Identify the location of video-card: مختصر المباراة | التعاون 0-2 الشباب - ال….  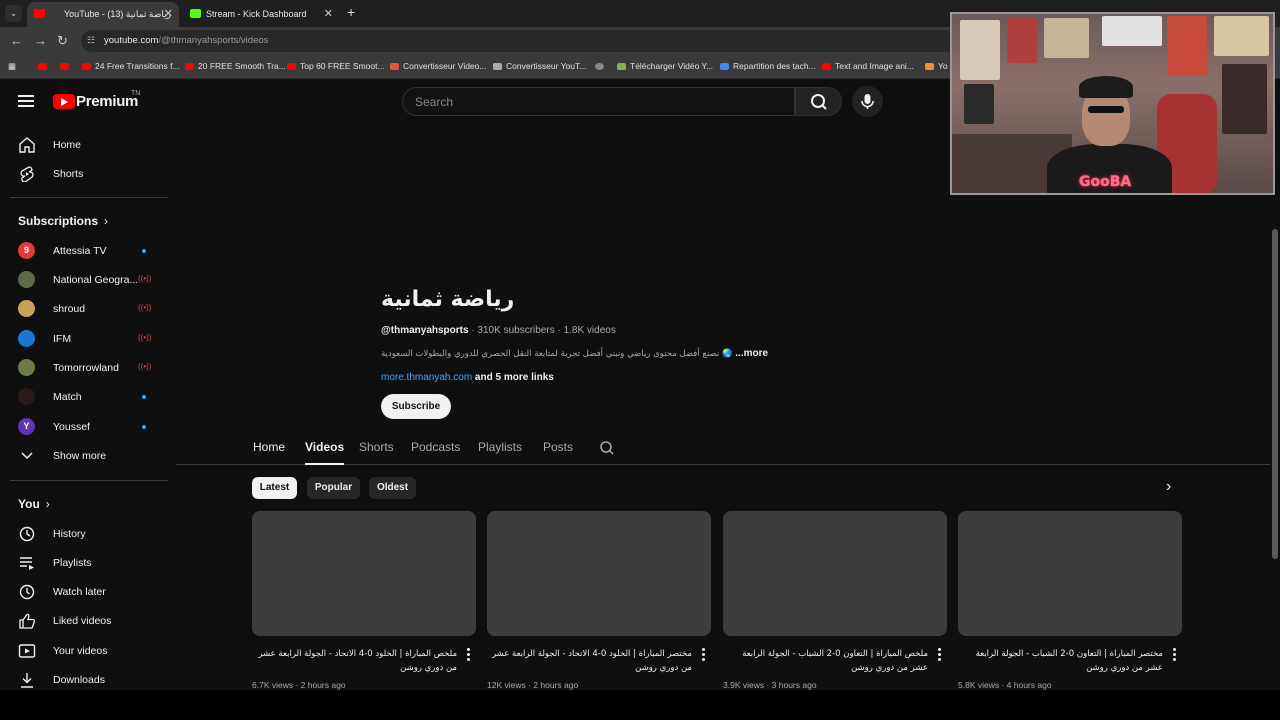
(1070, 600).